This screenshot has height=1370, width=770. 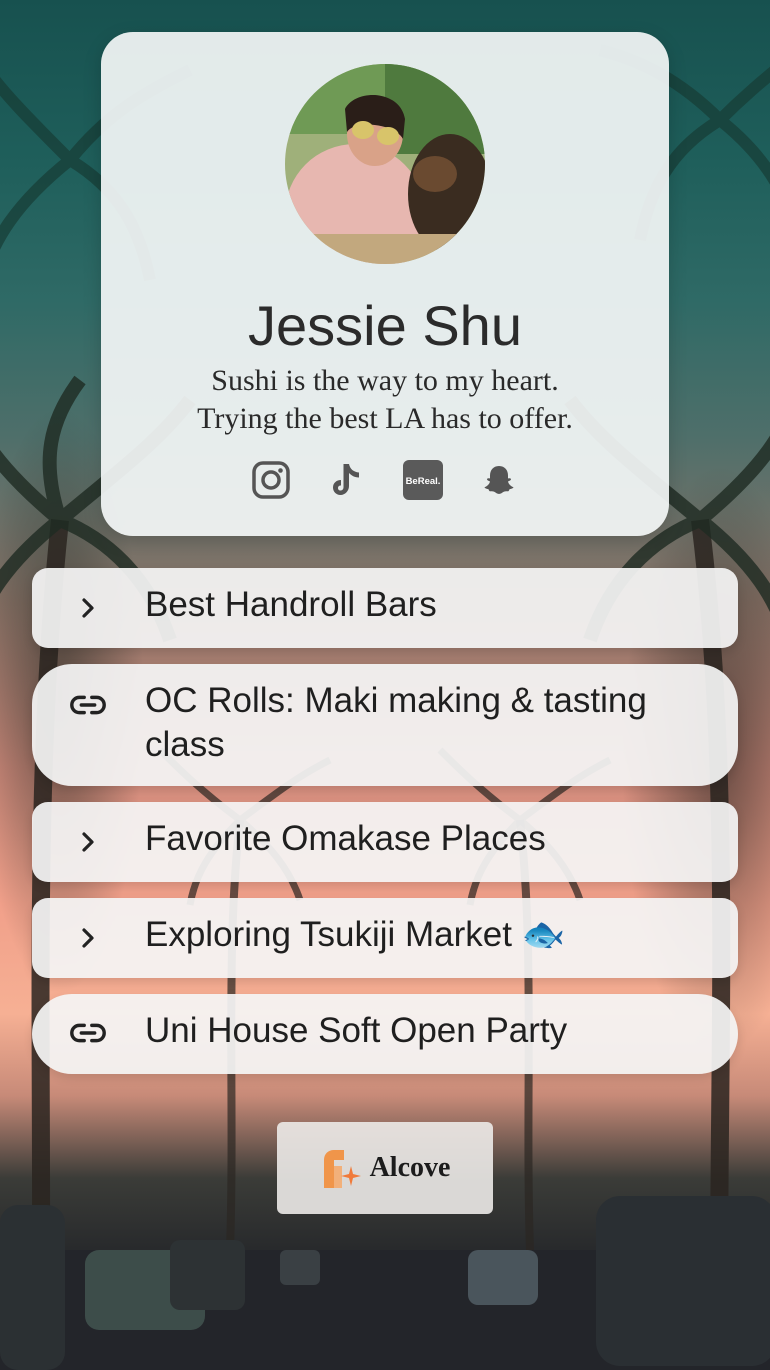 I want to click on tiktok-link, so click(x=347, y=480).